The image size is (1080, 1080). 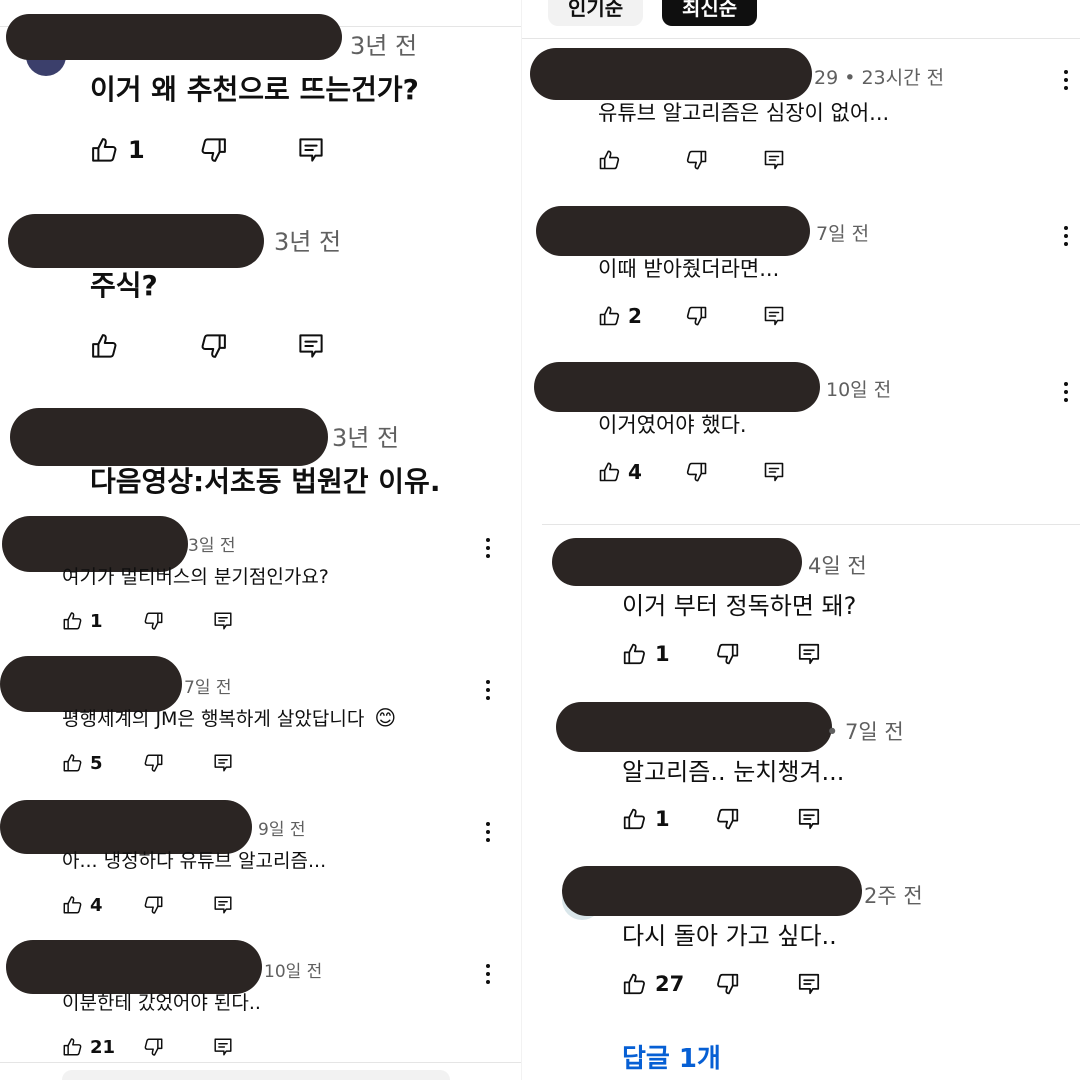 I want to click on like-button: 5, so click(x=82, y=763).